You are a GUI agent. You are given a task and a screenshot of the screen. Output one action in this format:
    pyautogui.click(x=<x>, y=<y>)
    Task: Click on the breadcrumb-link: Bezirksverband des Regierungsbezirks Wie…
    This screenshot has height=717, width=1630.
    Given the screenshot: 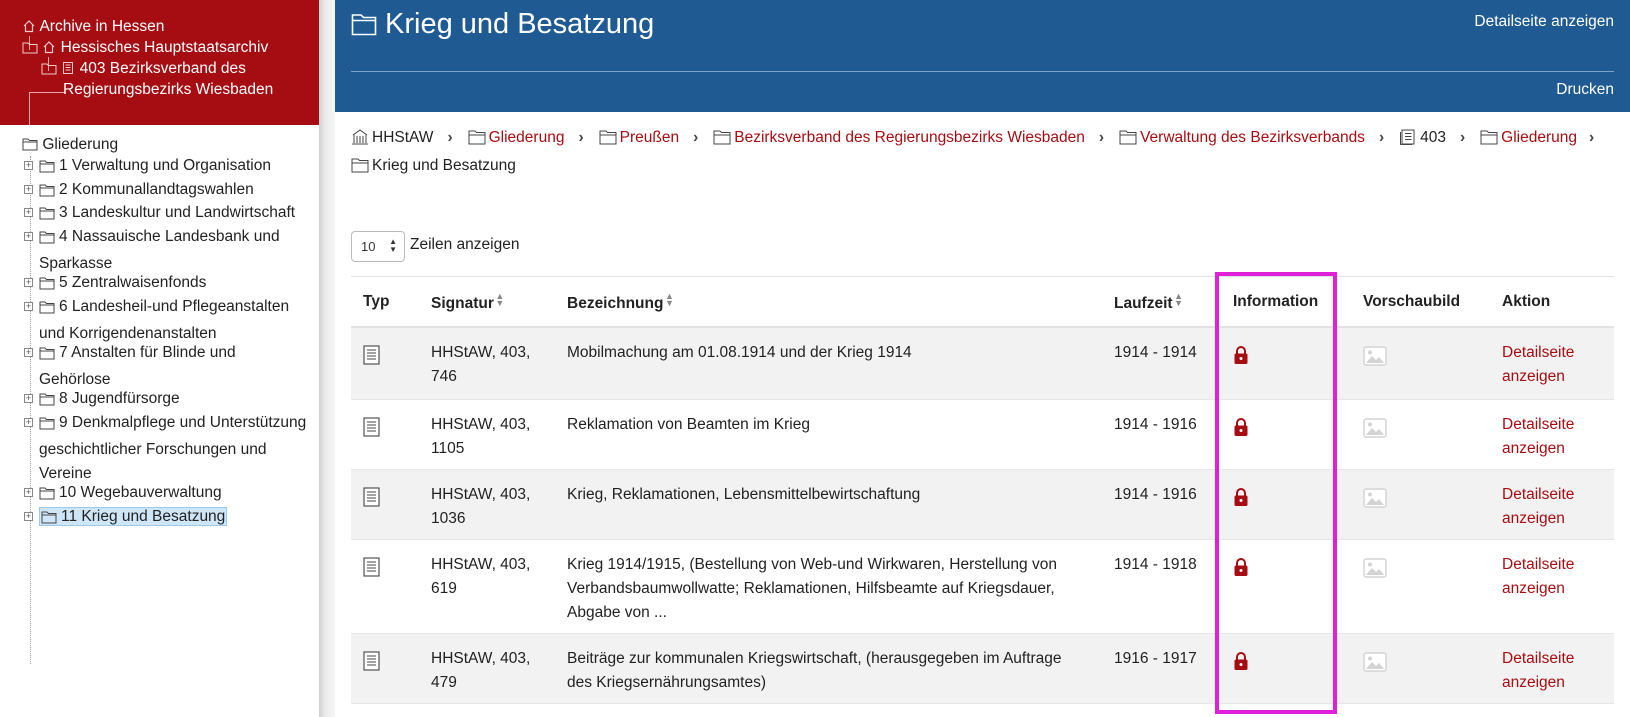 What is the action you would take?
    pyautogui.click(x=909, y=137)
    